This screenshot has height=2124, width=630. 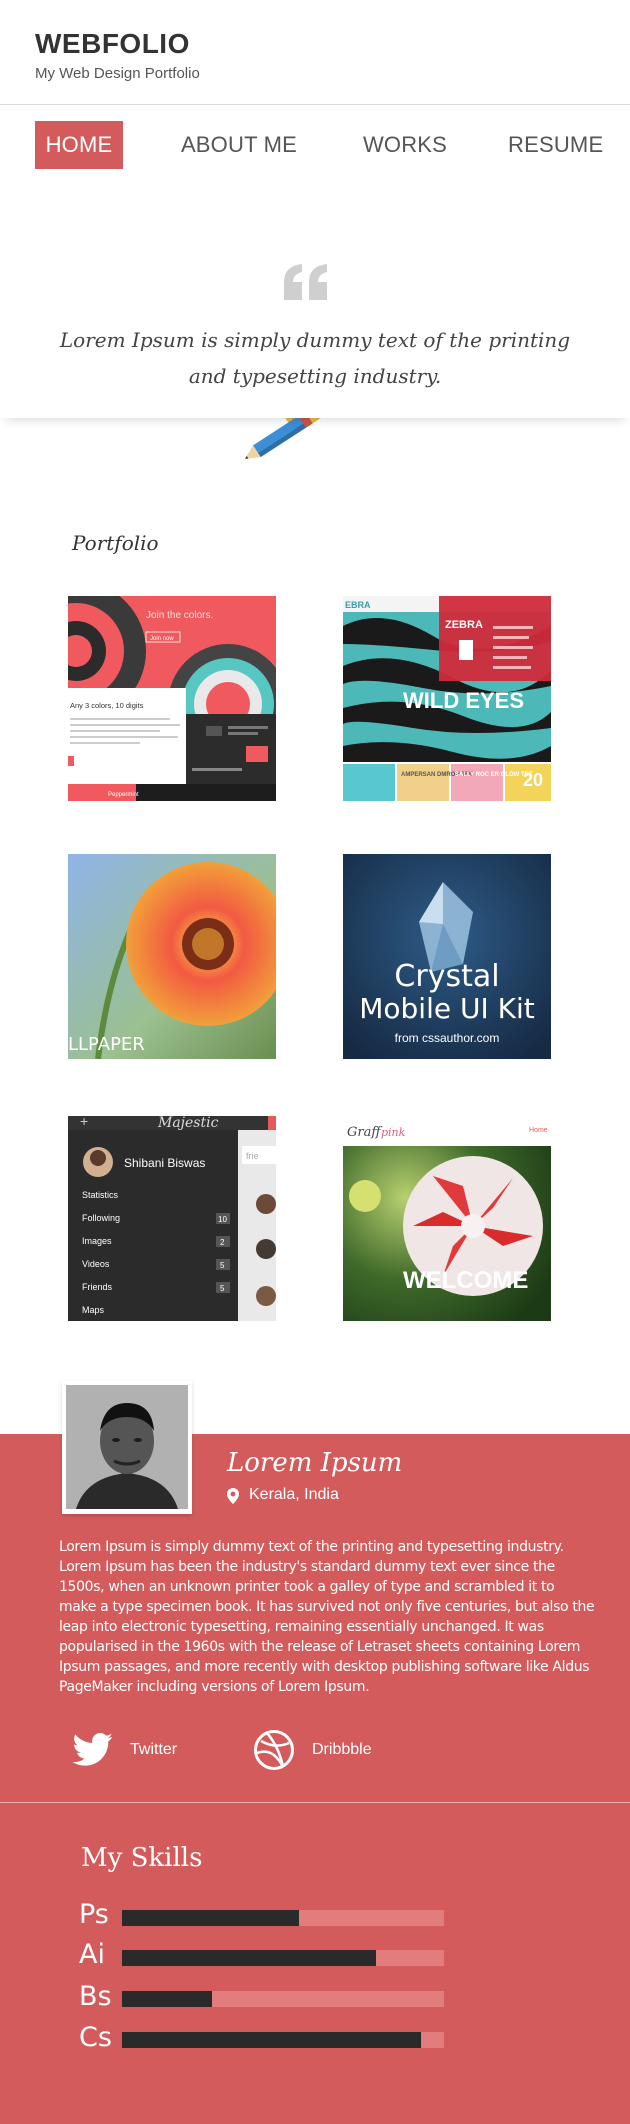 I want to click on thumb6-logo-part2: pink, so click(x=393, y=1132).